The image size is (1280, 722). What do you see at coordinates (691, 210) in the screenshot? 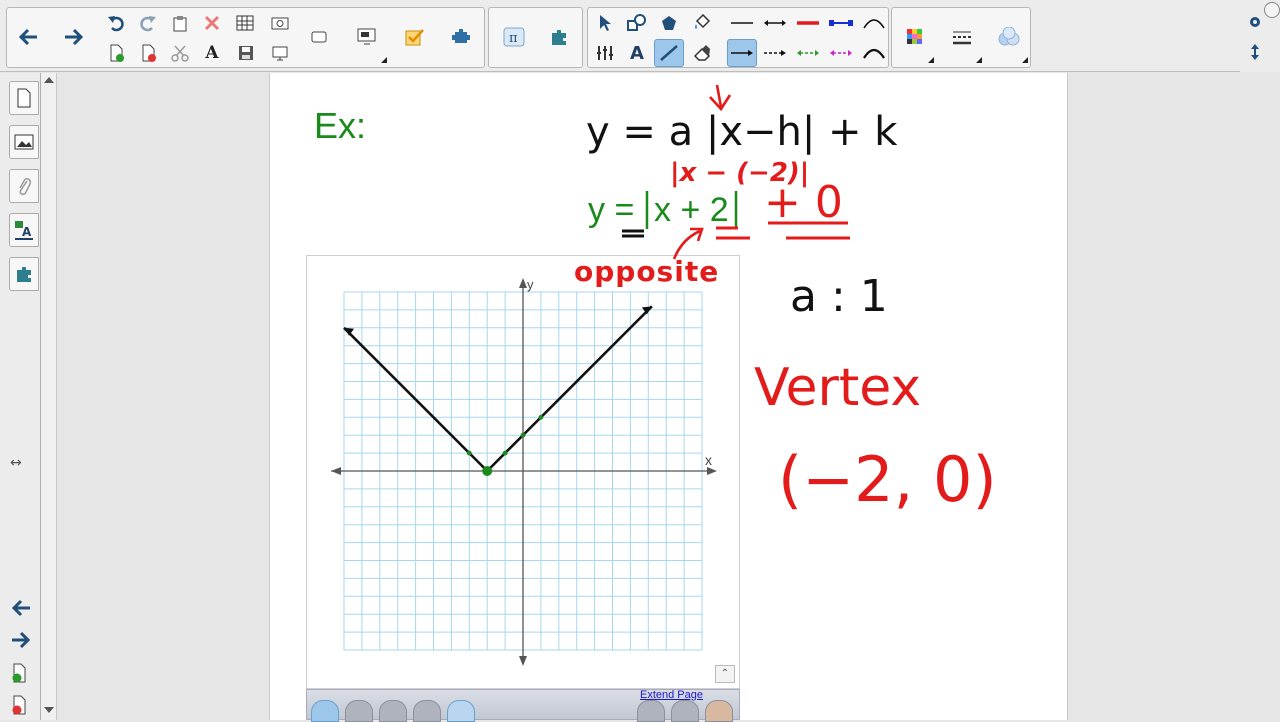
I see `formula-specific-abs: x + 2` at bounding box center [691, 210].